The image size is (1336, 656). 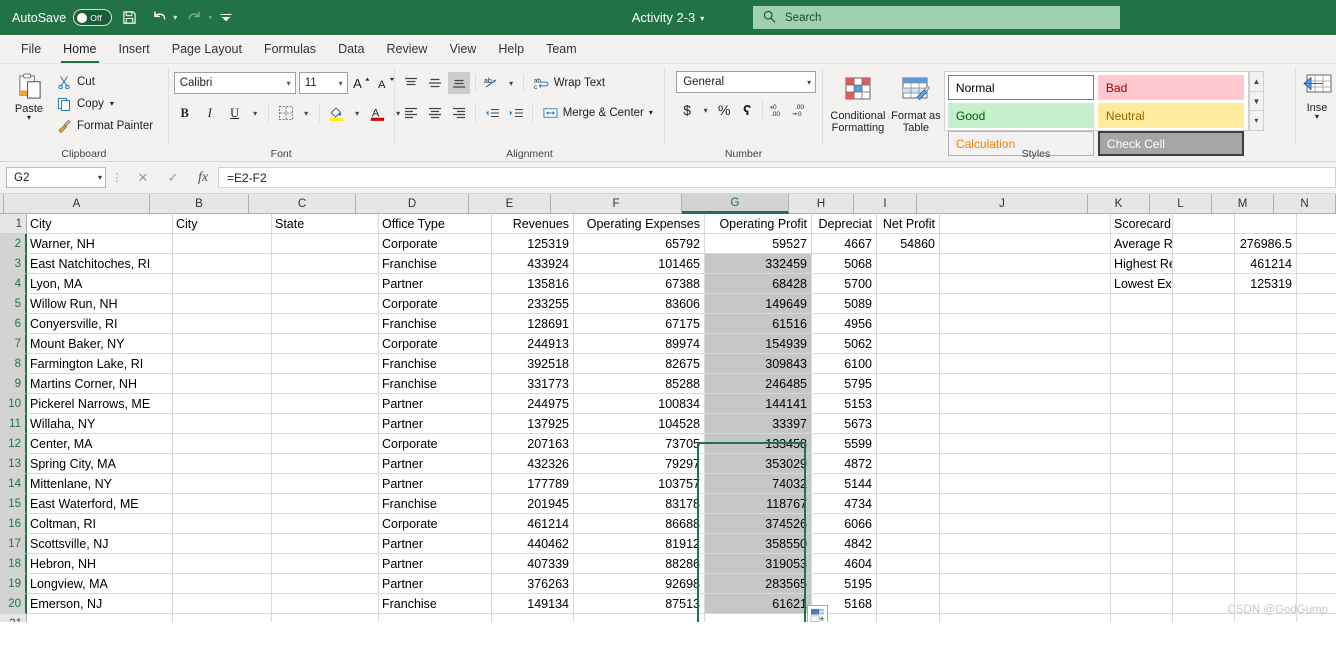 I want to click on cell-J13, so click(x=1025, y=464).